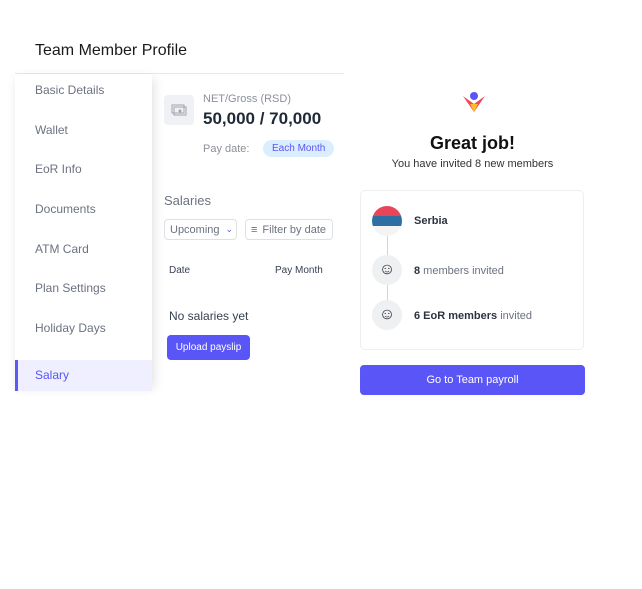 The image size is (642, 589). What do you see at coordinates (294, 229) in the screenshot?
I see `filter-label: Filter by date` at bounding box center [294, 229].